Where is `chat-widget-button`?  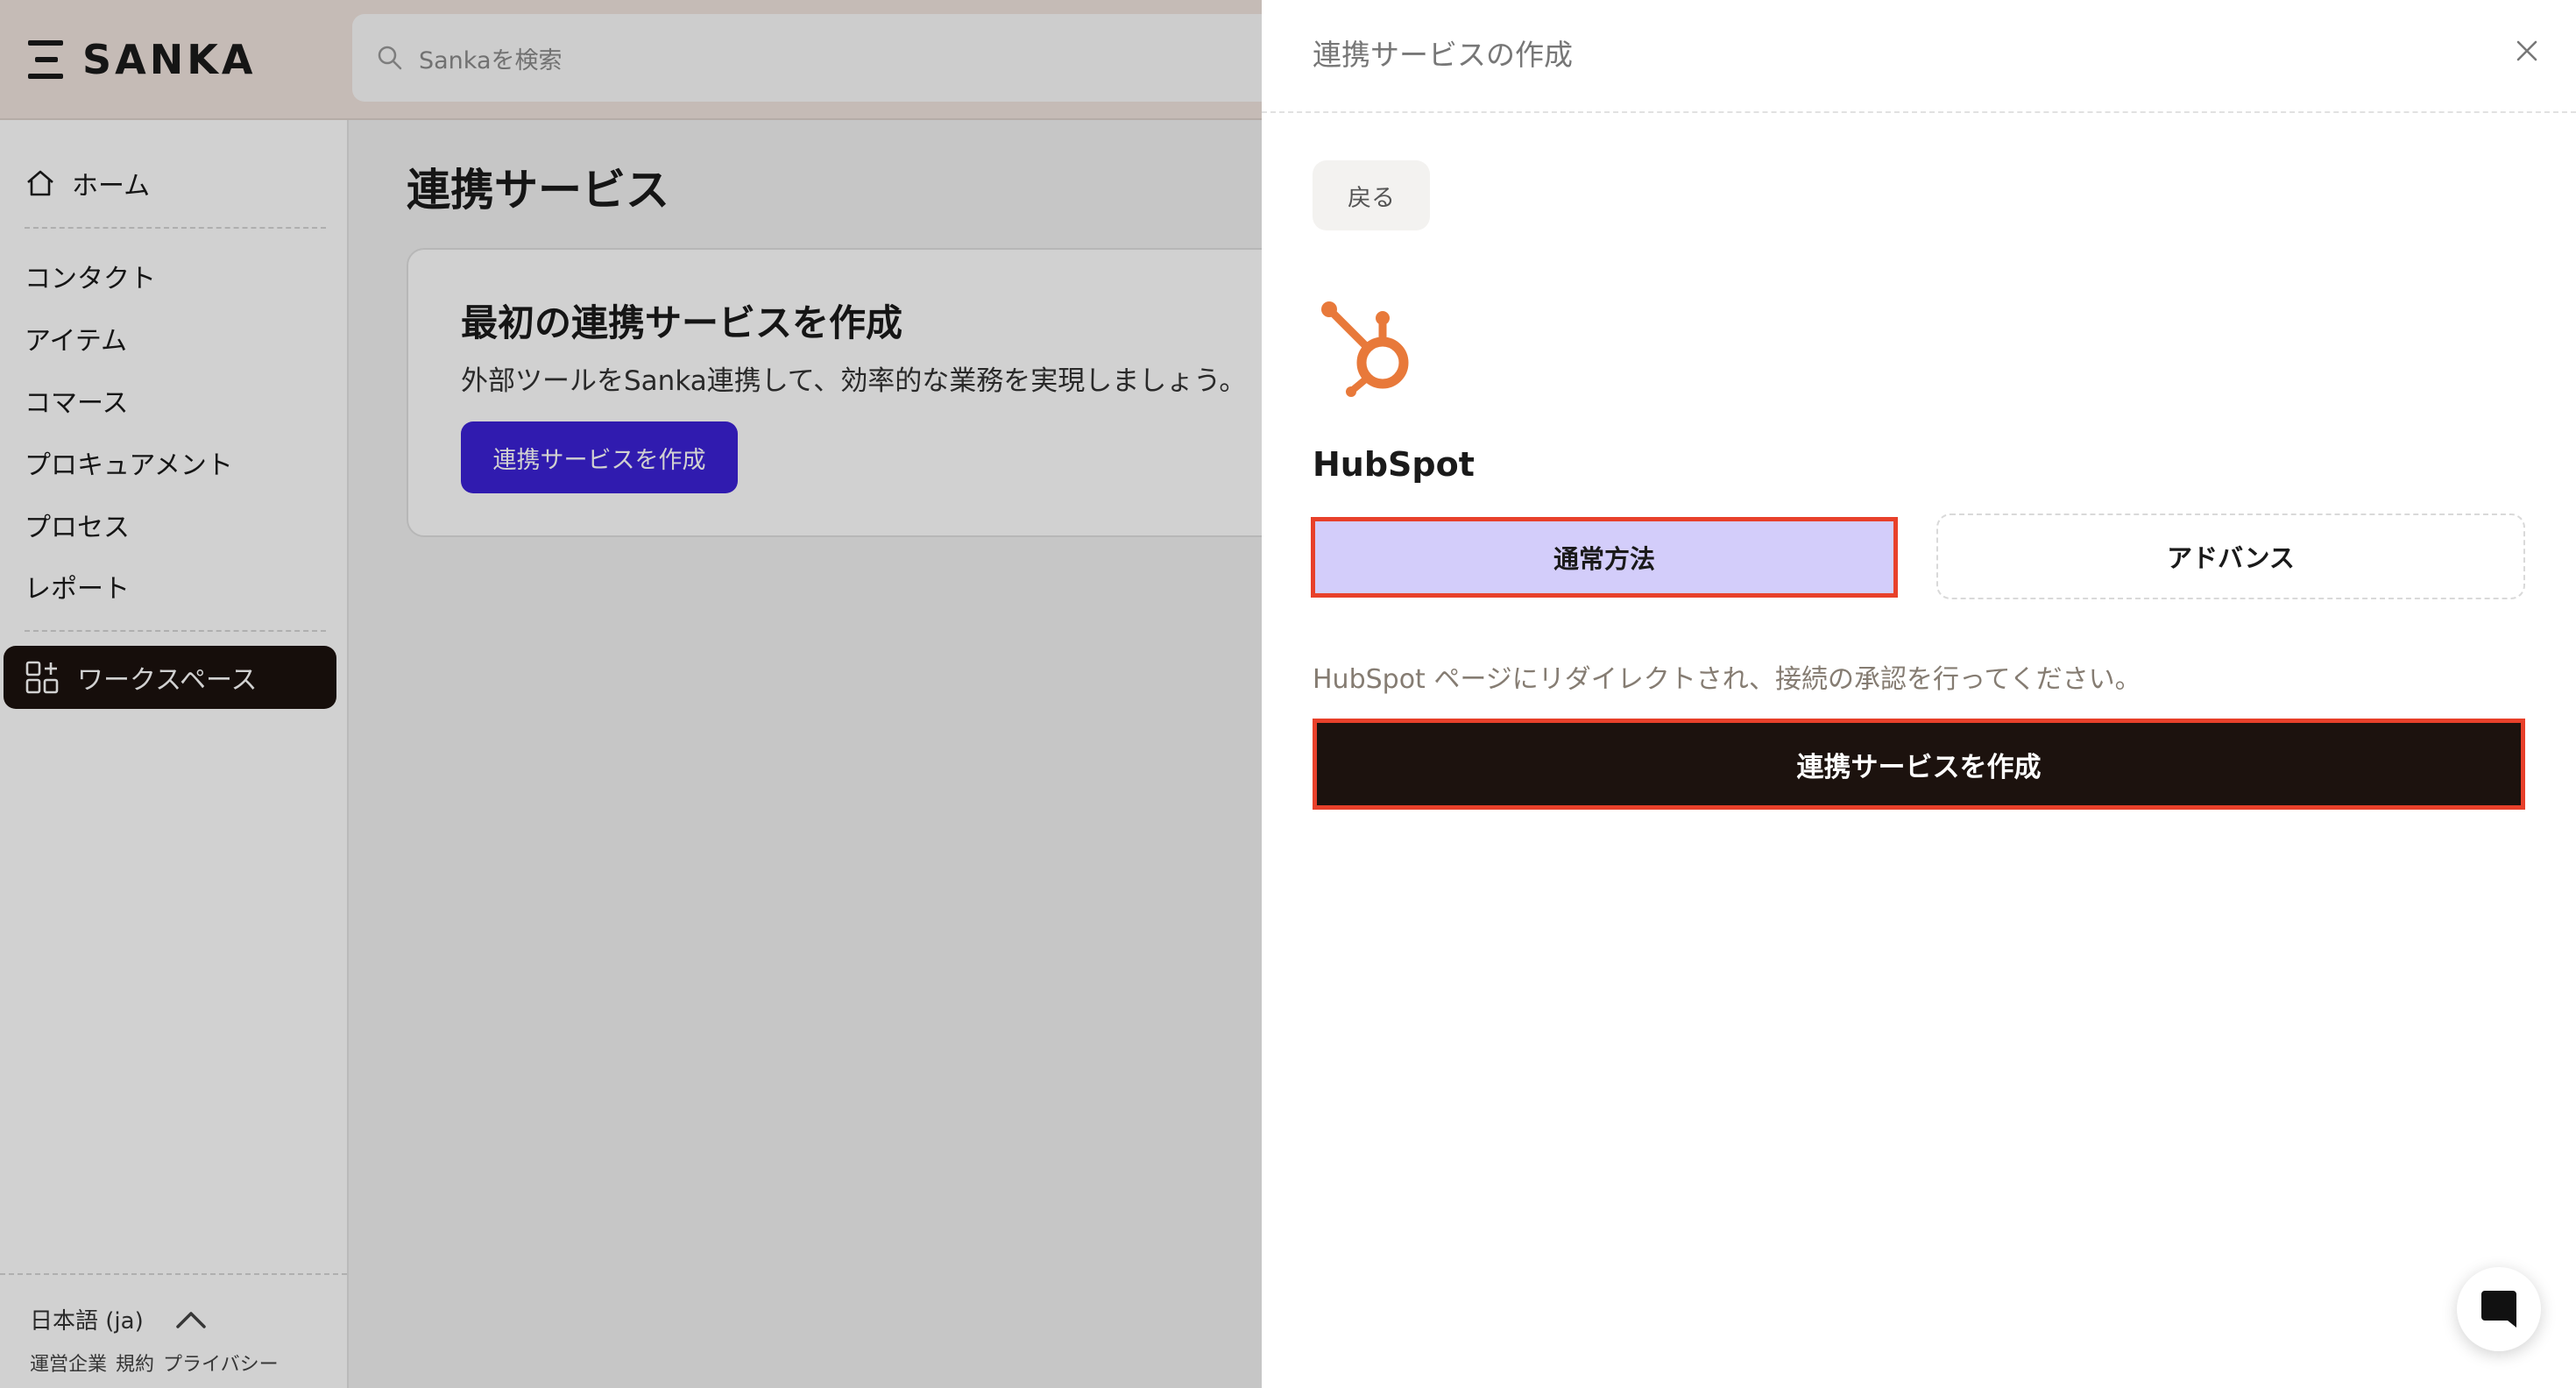
chat-widget-button is located at coordinates (2499, 1309).